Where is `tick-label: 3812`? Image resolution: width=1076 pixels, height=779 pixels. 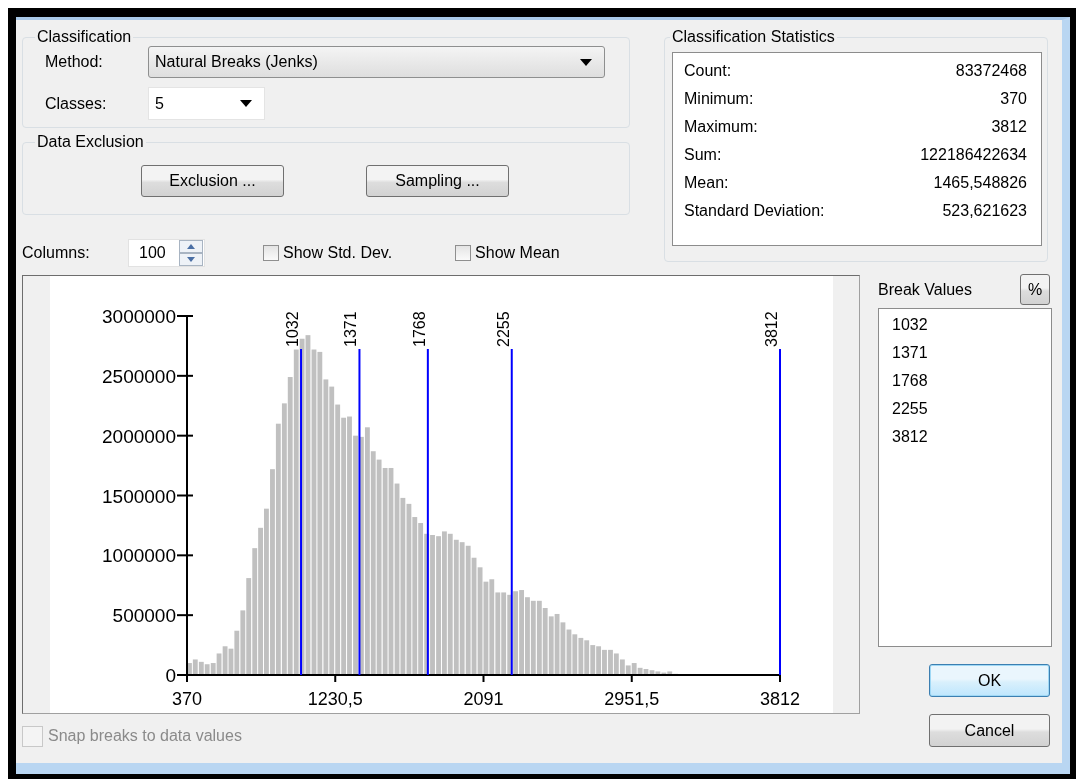 tick-label: 3812 is located at coordinates (780, 699).